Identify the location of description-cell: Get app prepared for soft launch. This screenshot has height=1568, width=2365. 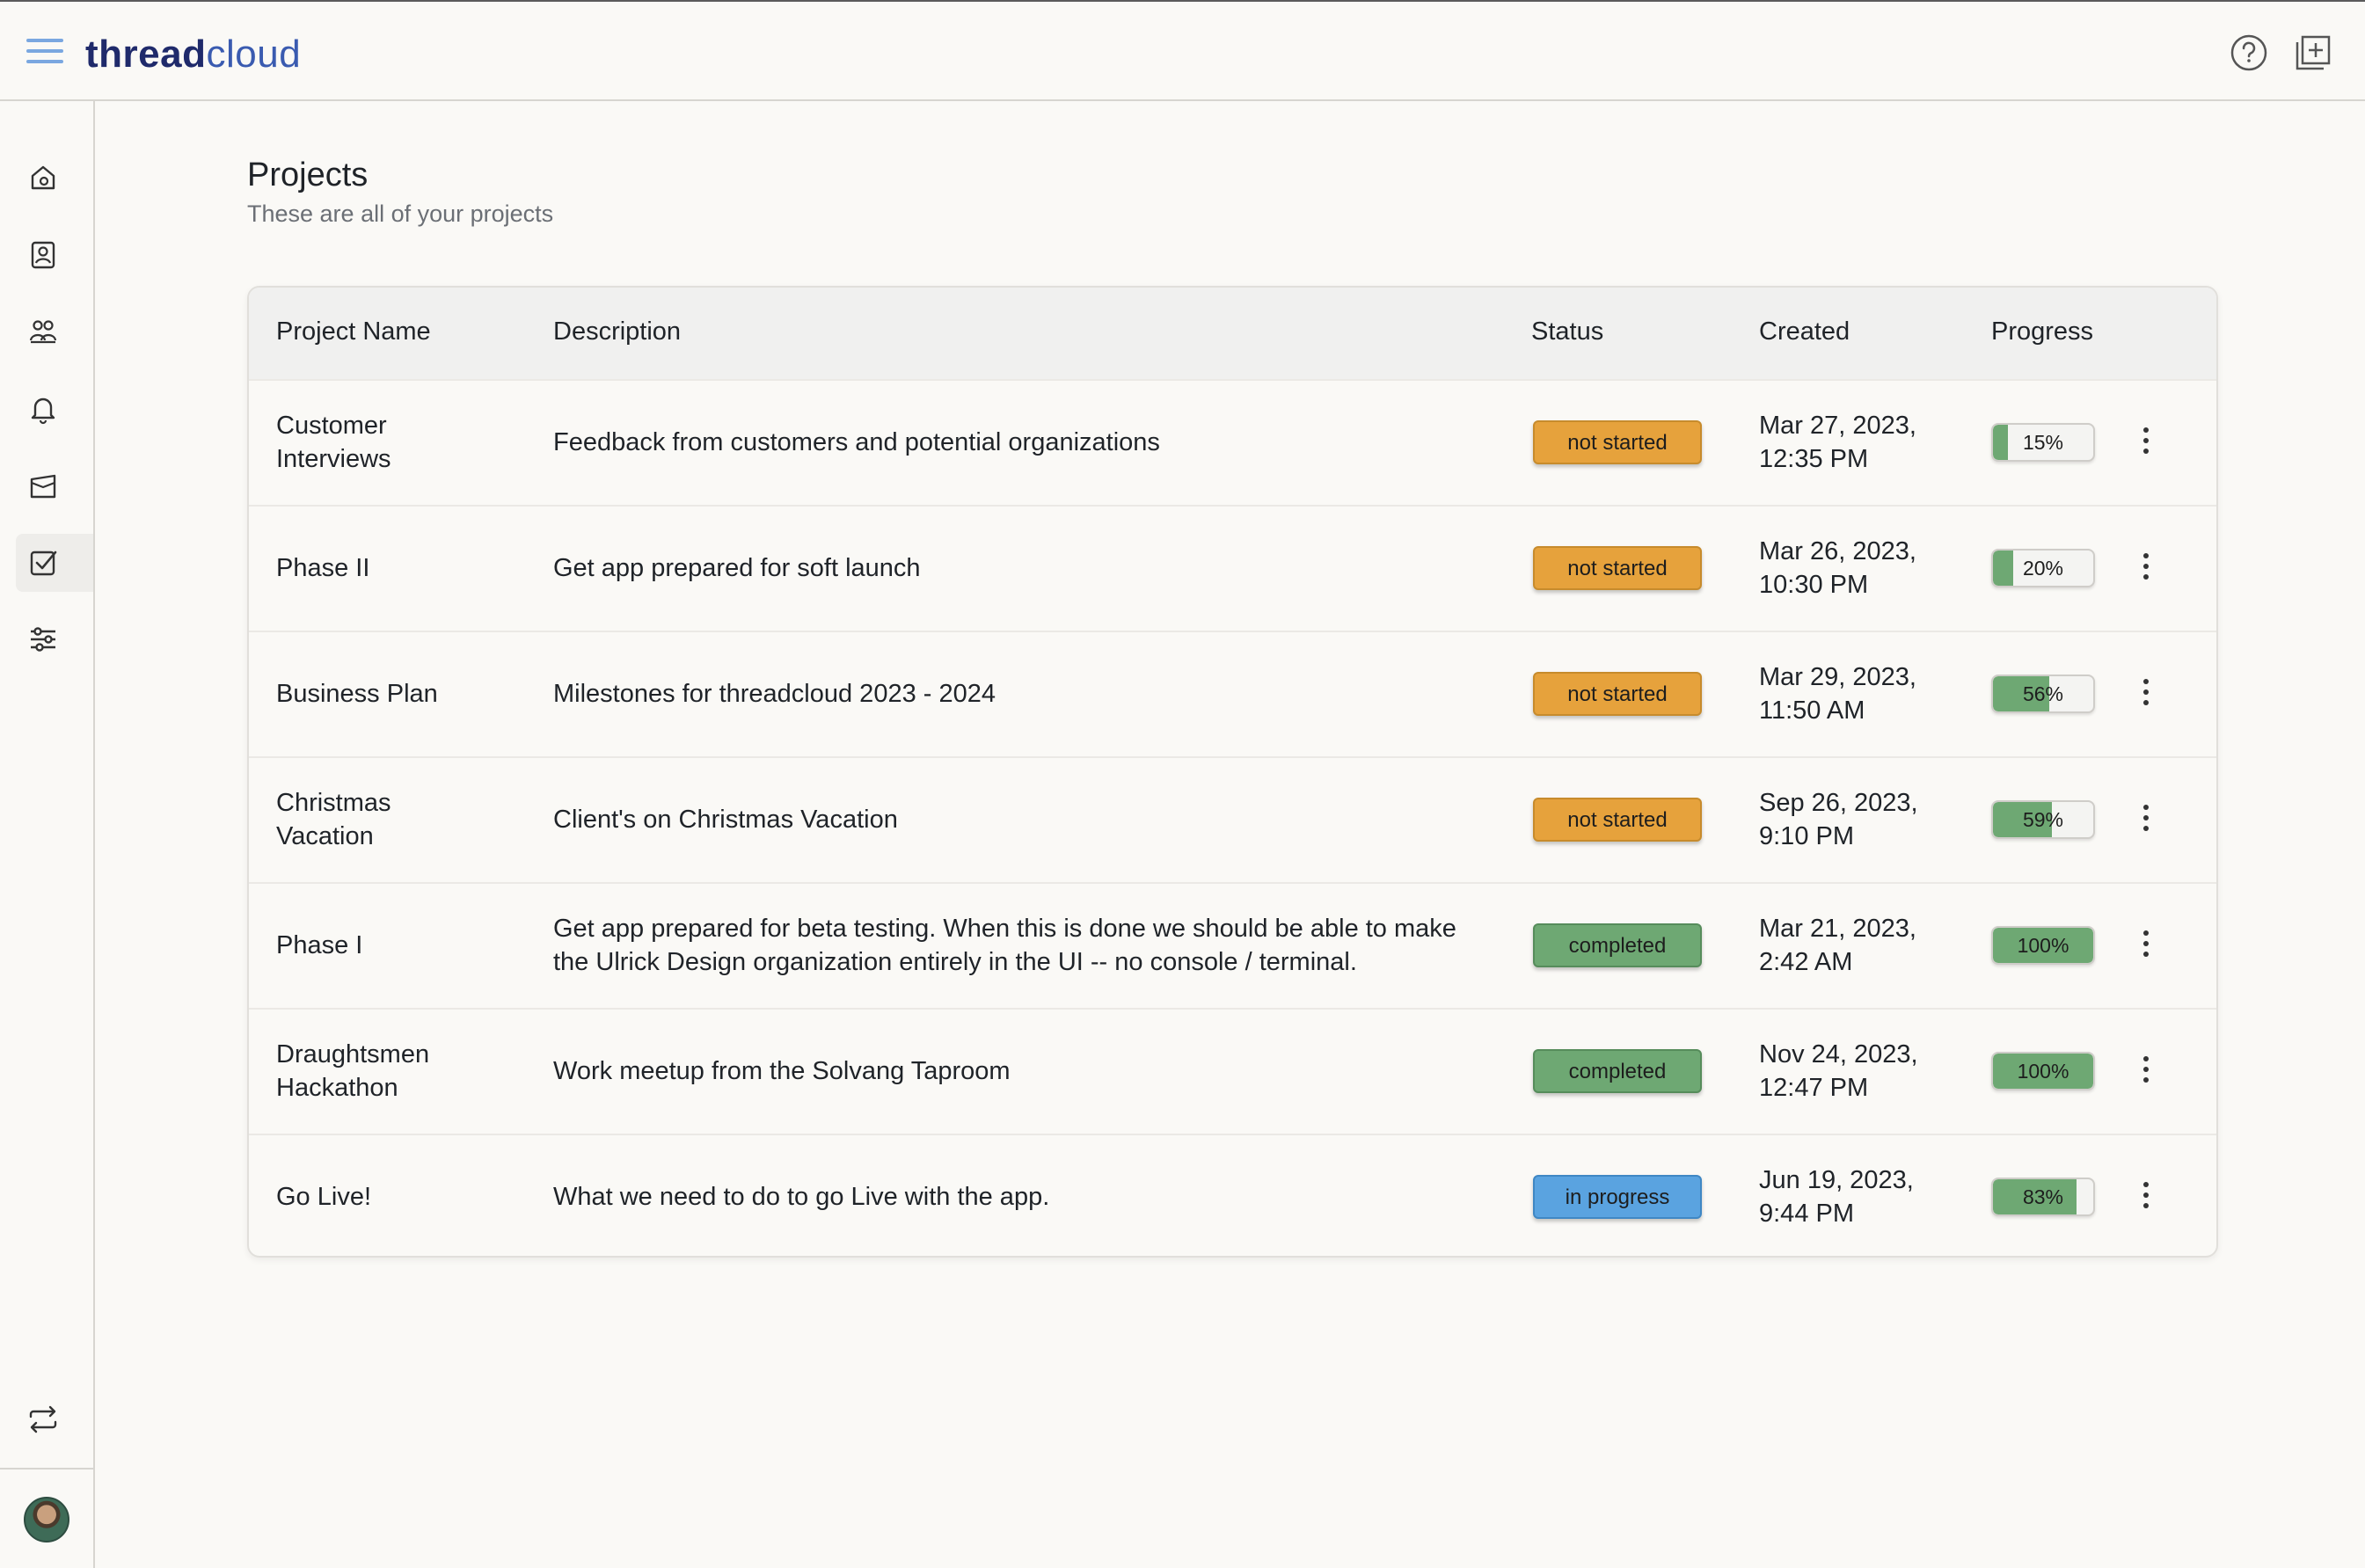
(1019, 568).